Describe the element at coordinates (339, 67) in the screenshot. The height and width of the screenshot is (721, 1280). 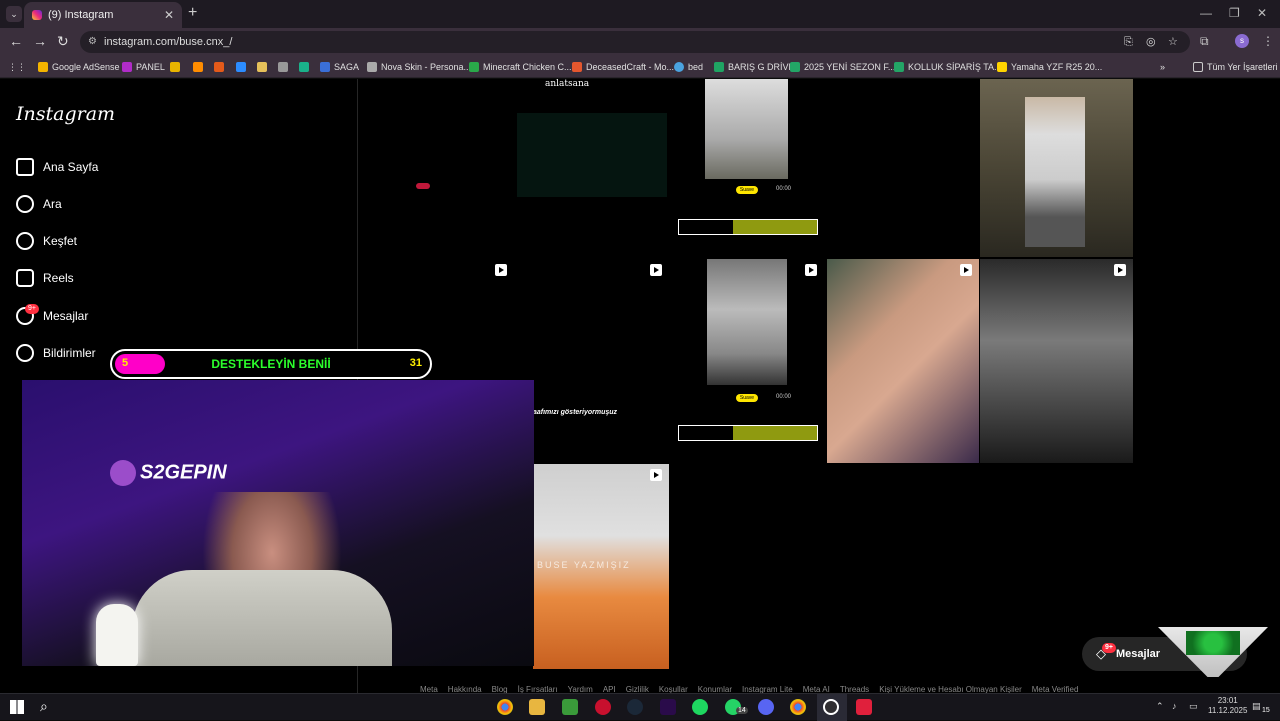
I see `bookmark-item: SAGA` at that location.